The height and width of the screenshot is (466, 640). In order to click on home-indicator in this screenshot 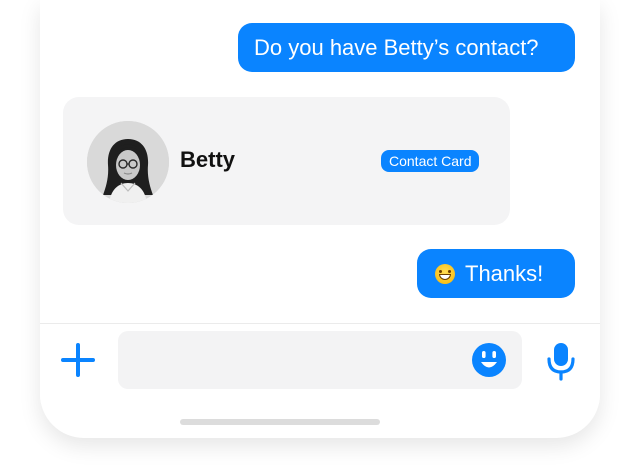, I will do `click(280, 422)`.